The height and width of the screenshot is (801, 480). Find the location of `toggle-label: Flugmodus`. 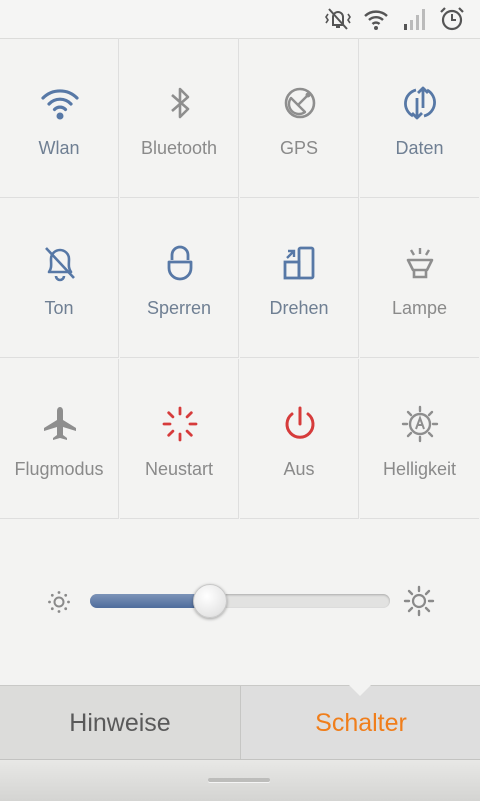

toggle-label: Flugmodus is located at coordinates (59, 469).